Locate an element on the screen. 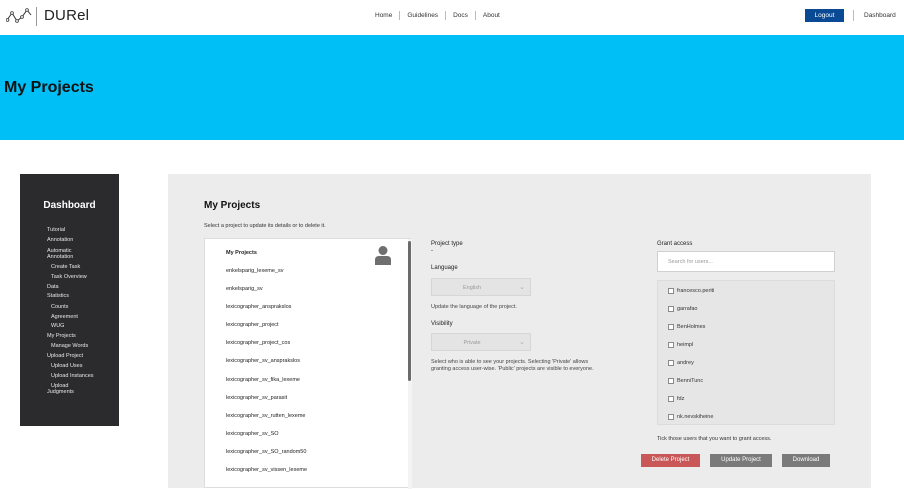 This screenshot has width=904, height=489. grant-access-label: Grant access is located at coordinates (675, 244).